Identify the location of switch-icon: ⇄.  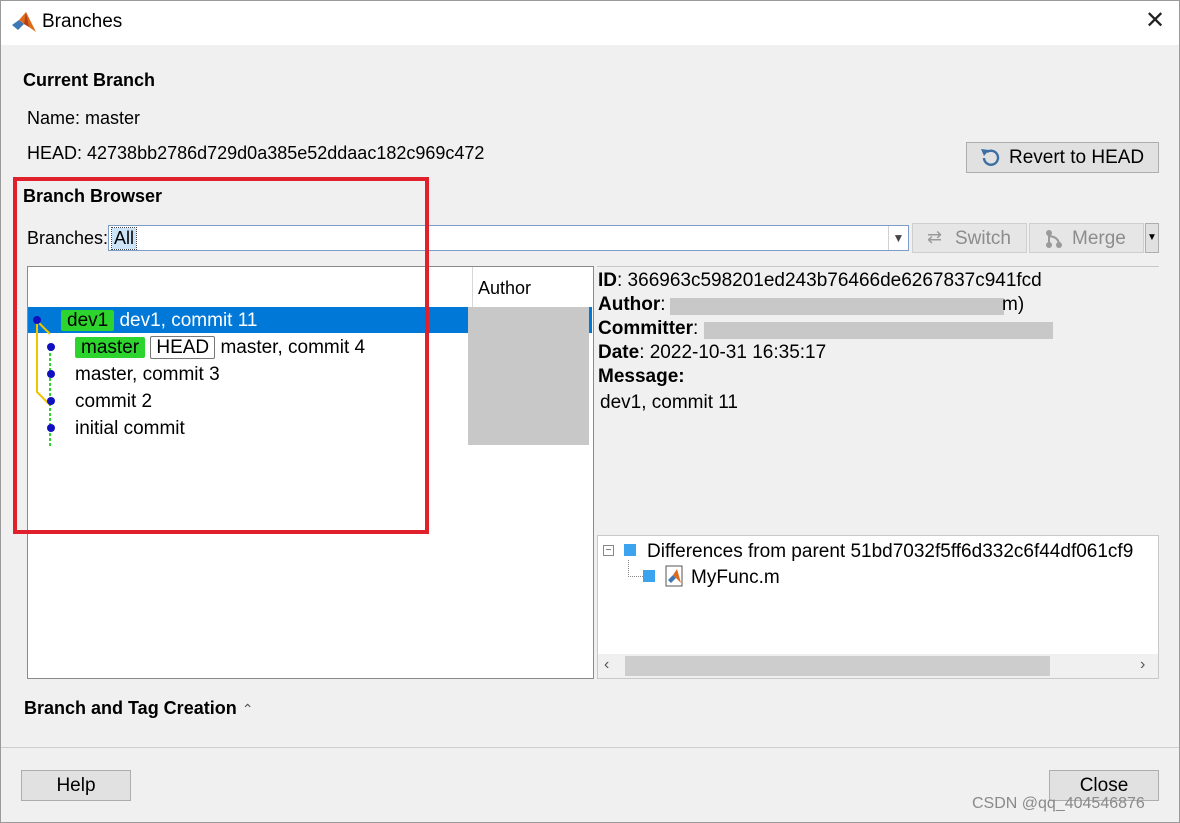
(935, 237).